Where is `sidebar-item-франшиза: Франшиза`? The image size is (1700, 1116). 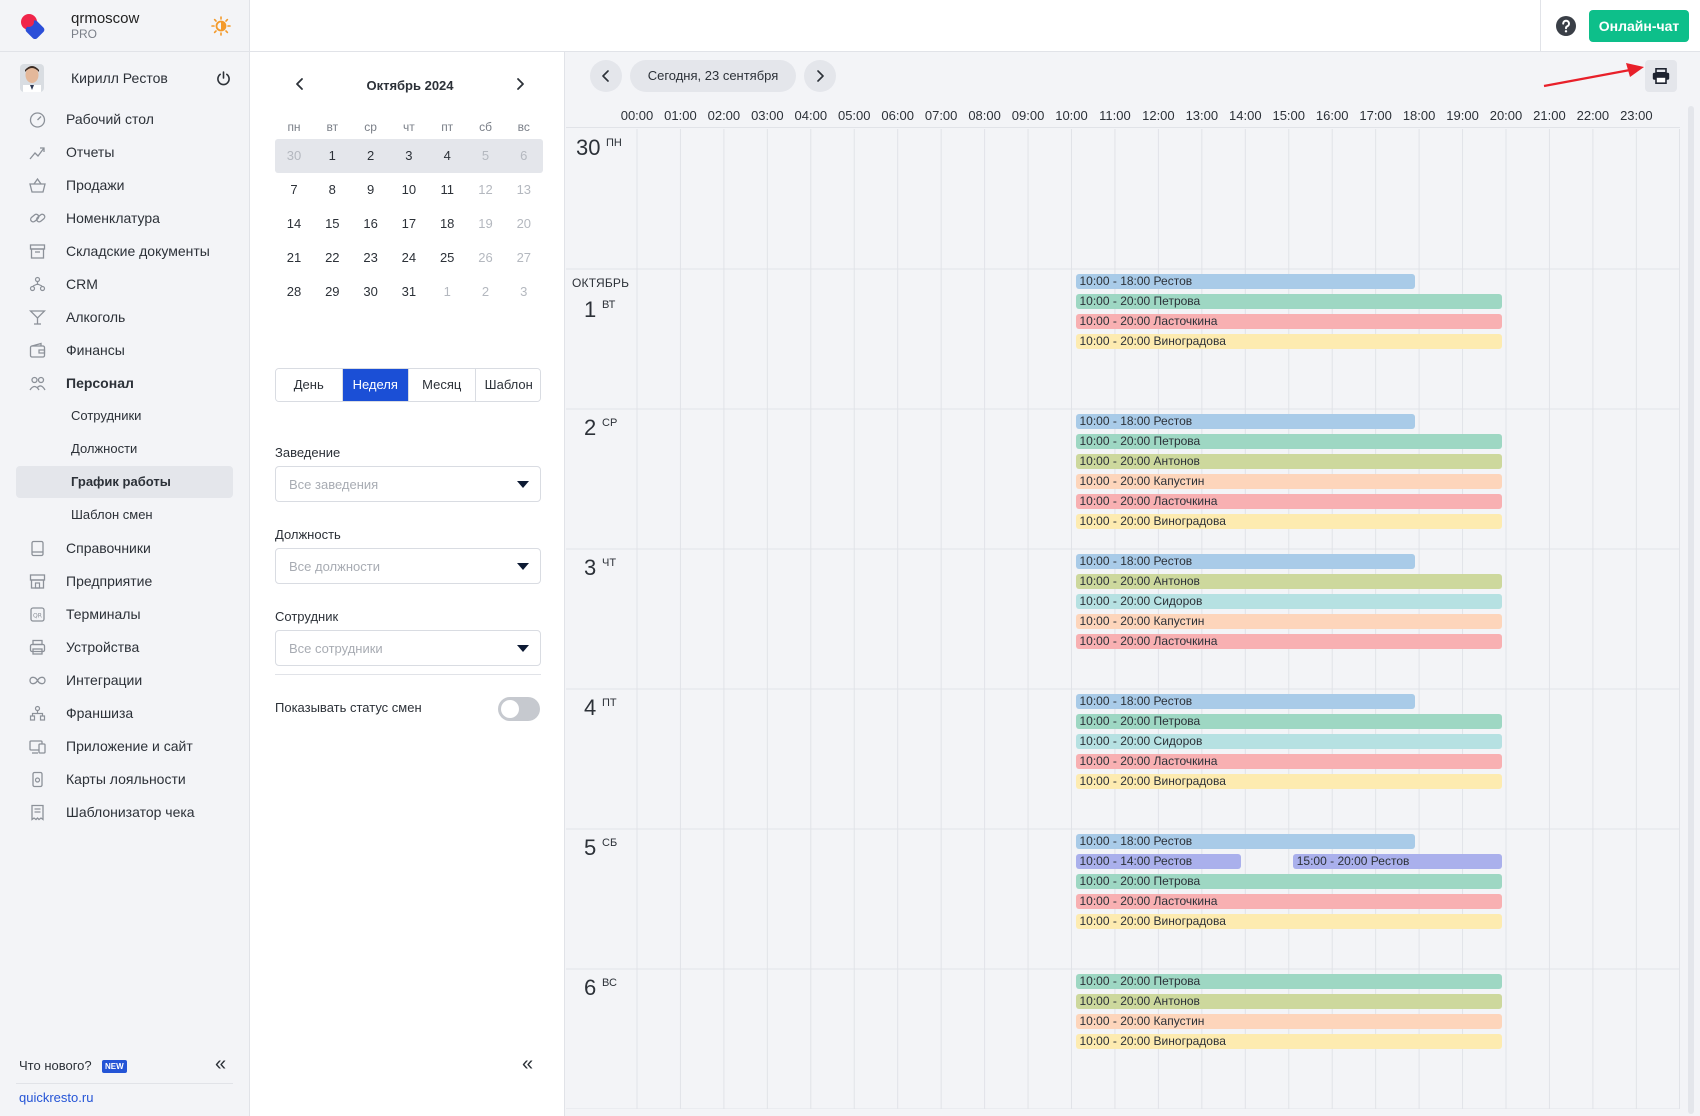 sidebar-item-франшиза: Франшиза is located at coordinates (124, 713).